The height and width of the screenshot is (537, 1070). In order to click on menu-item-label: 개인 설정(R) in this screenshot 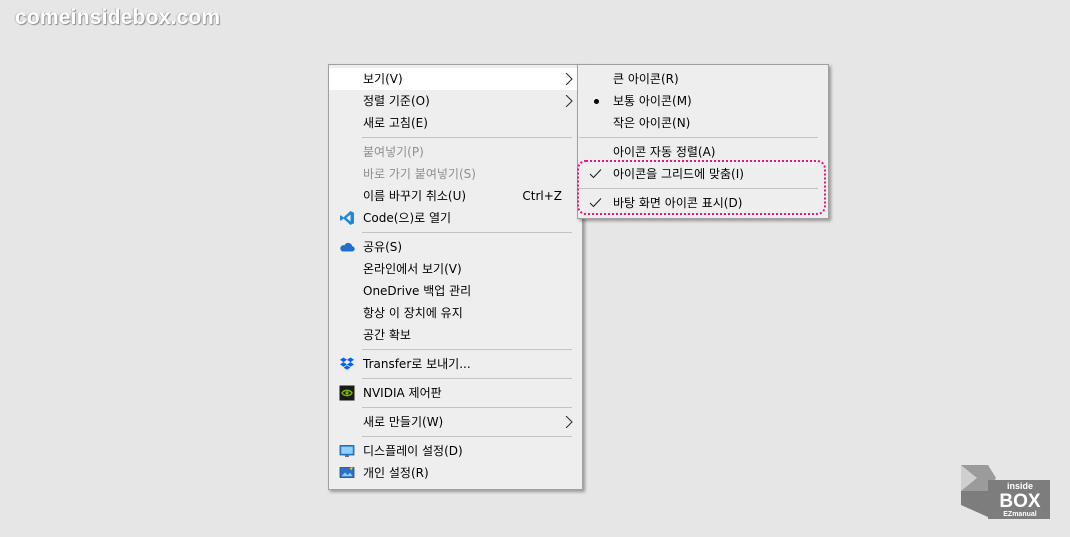, I will do `click(396, 473)`.